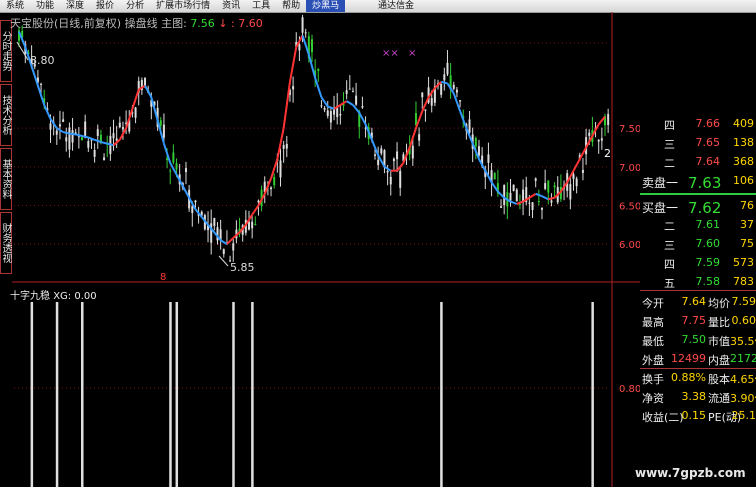 The width and height of the screenshot is (756, 487). What do you see at coordinates (698, 124) in the screenshot?
I see `ask-row: 四 7.66 409` at bounding box center [698, 124].